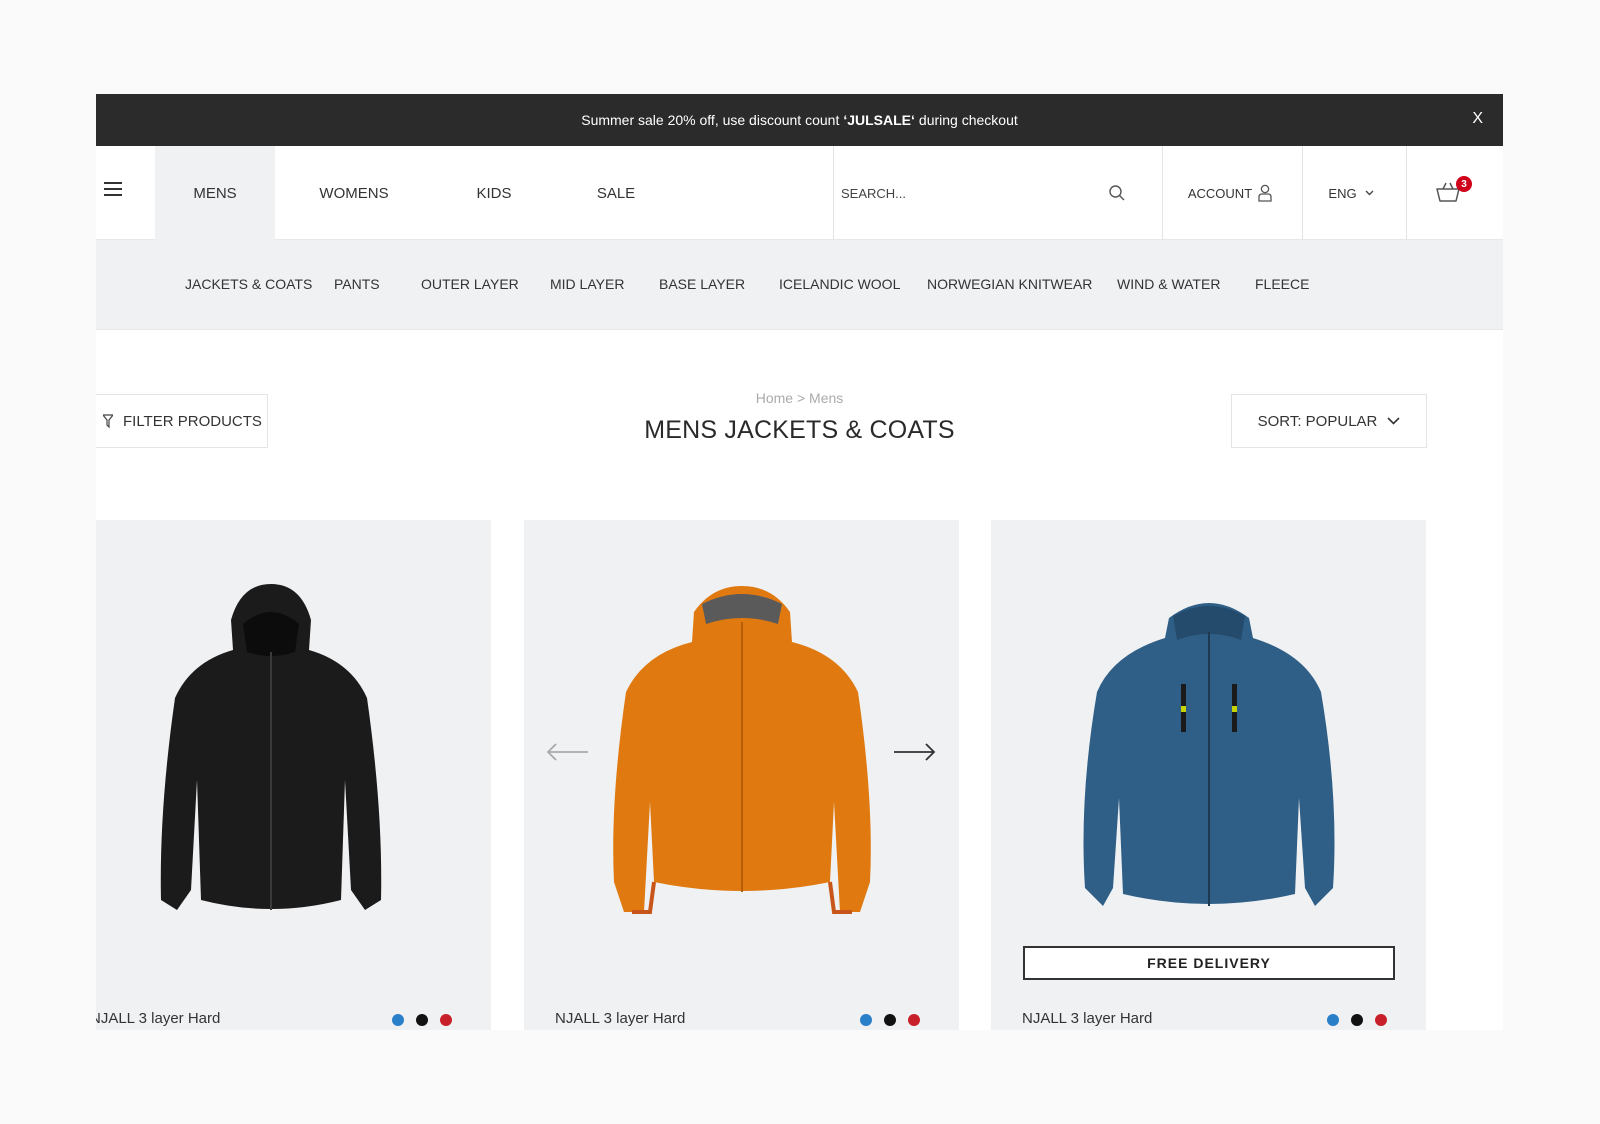  Describe the element at coordinates (1477, 119) in the screenshot. I see `promo-close-button: X` at that location.